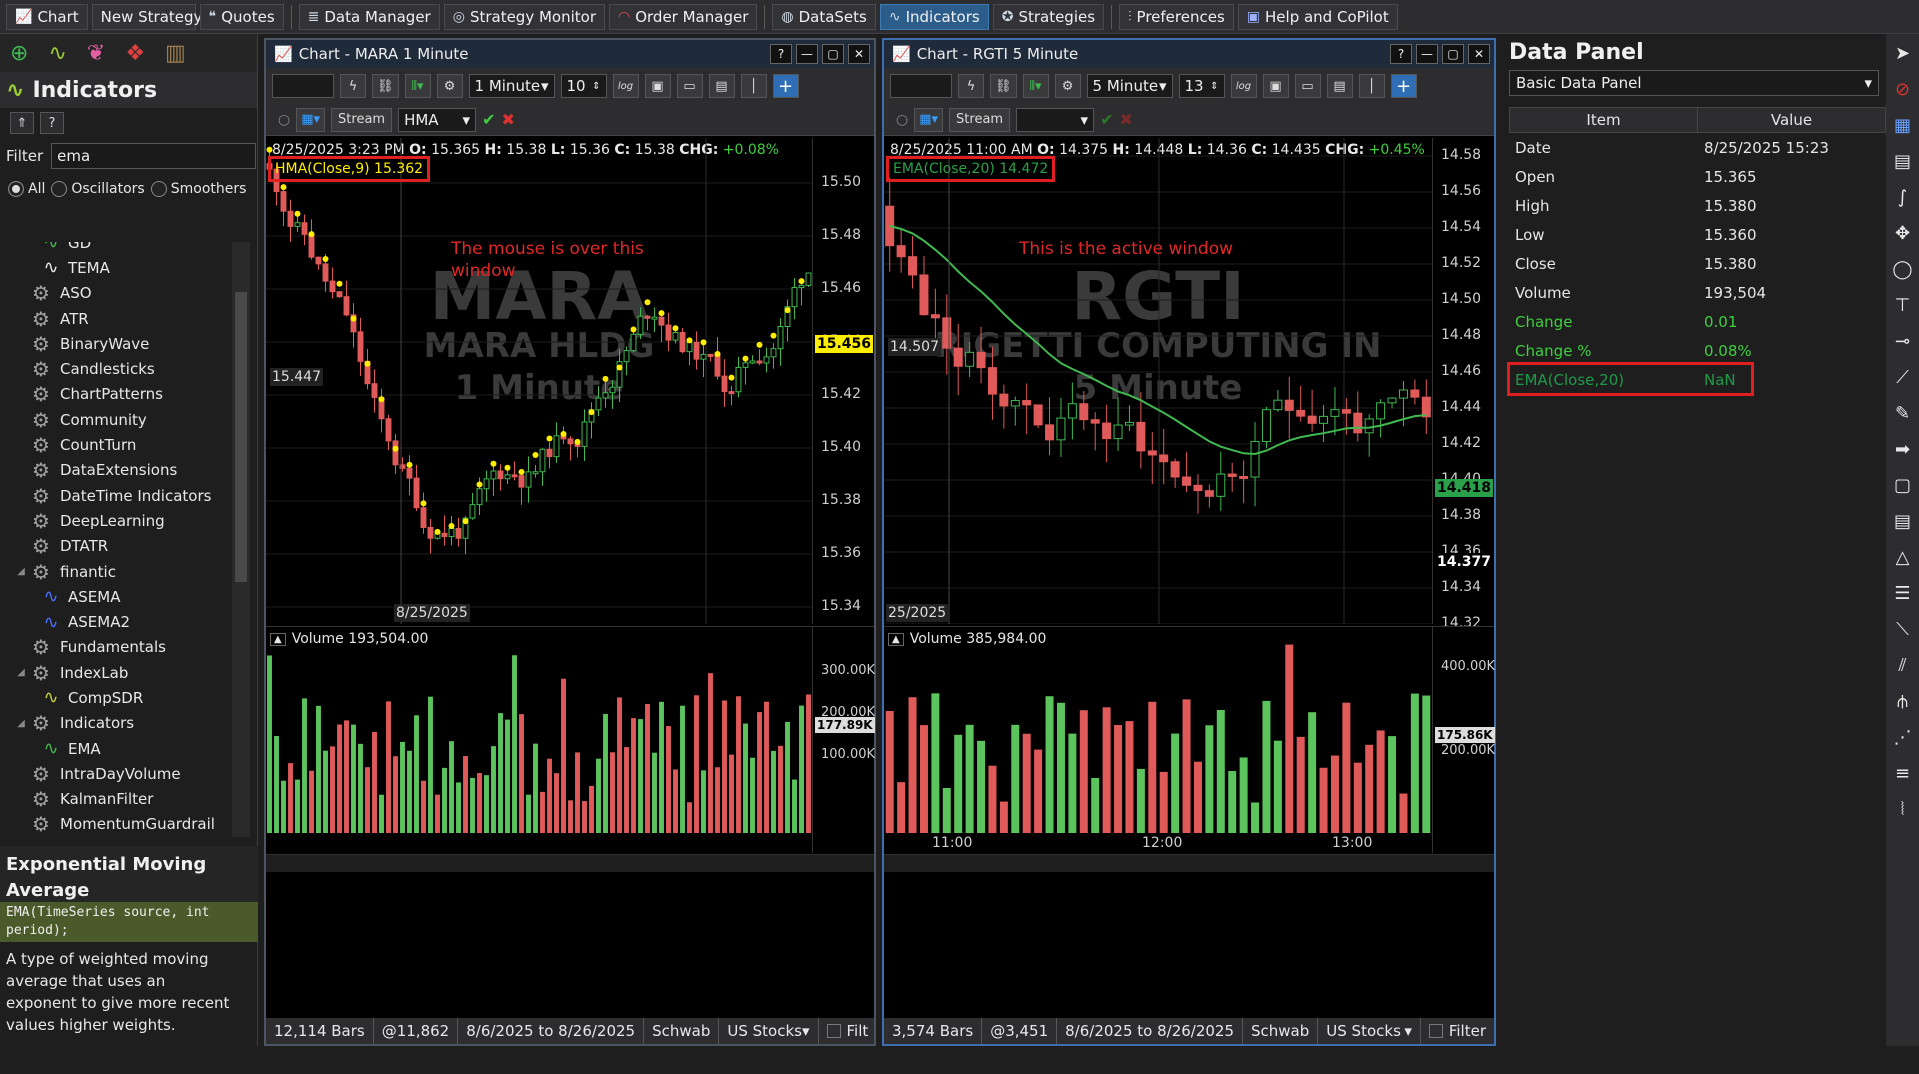 This screenshot has height=1074, width=1919. Describe the element at coordinates (1902, 341) in the screenshot. I see `horizontal-line-icon: ⊸` at that location.